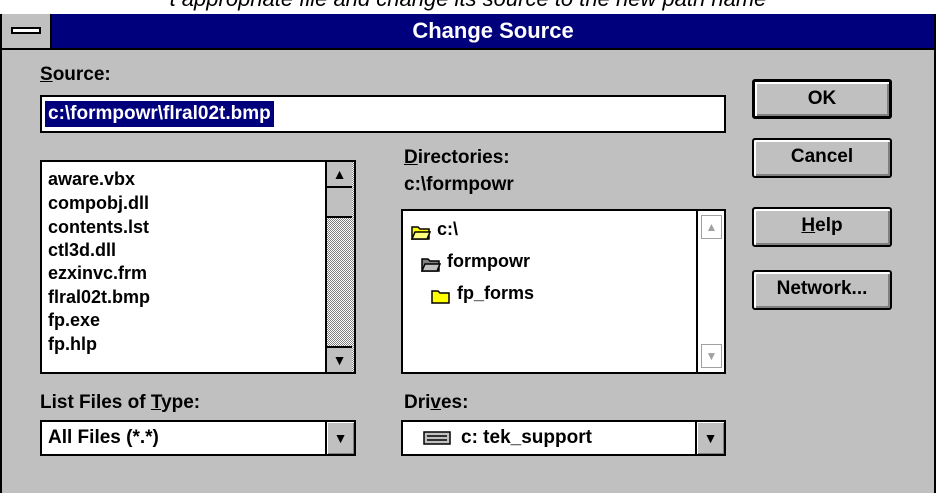 The height and width of the screenshot is (493, 936). What do you see at coordinates (457, 157) in the screenshot?
I see `directories-label: Directories:` at bounding box center [457, 157].